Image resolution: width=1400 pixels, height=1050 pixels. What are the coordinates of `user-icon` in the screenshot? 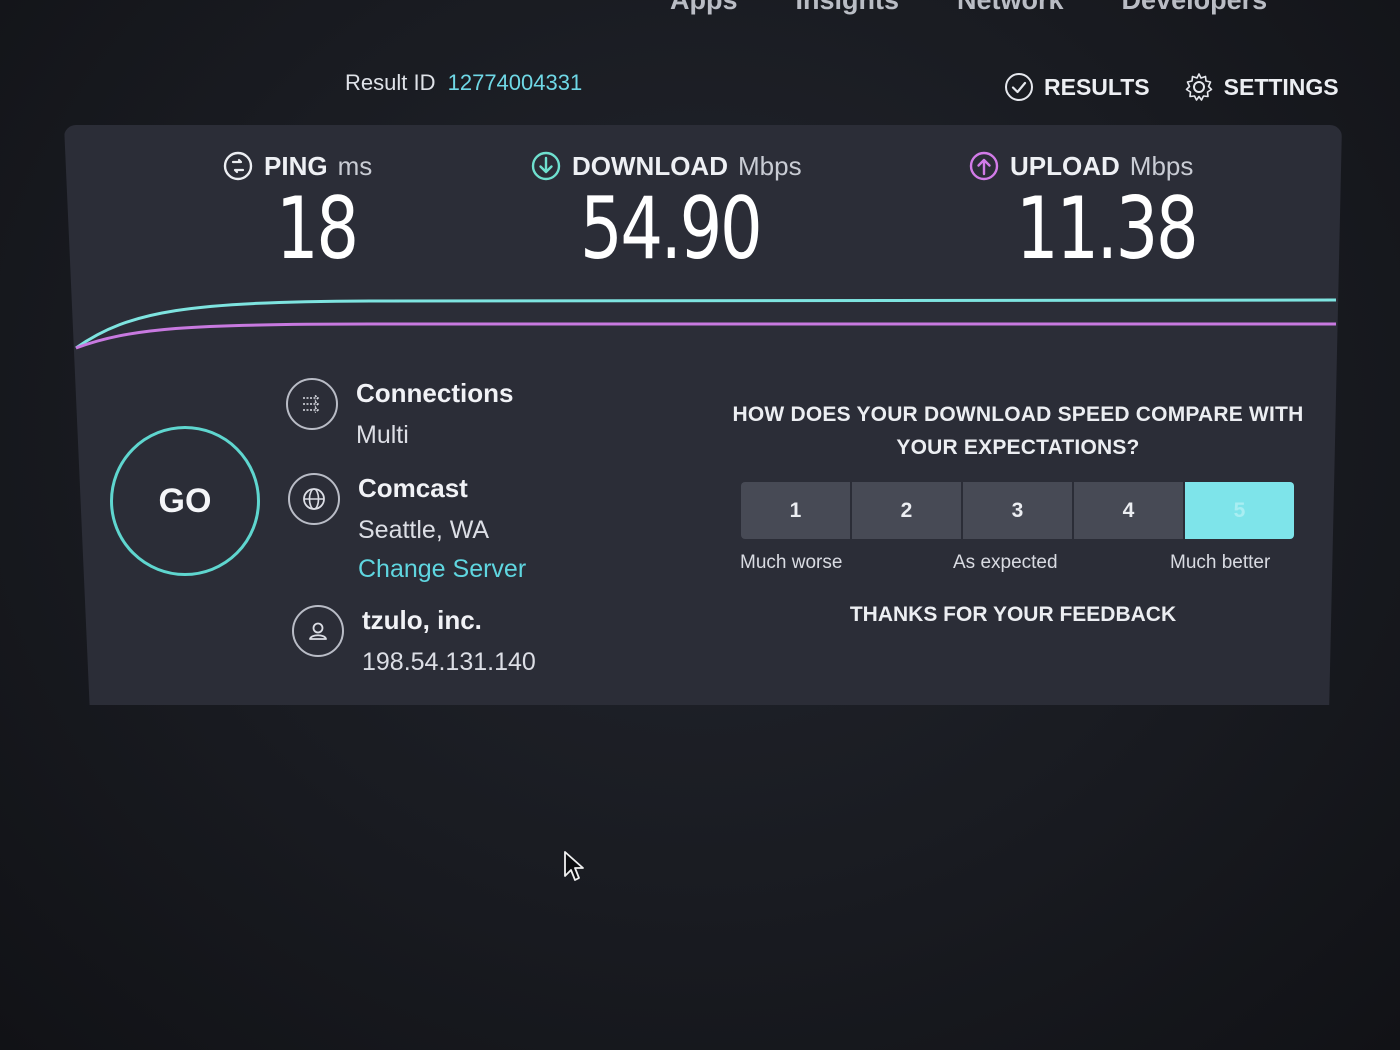 It's located at (318, 631).